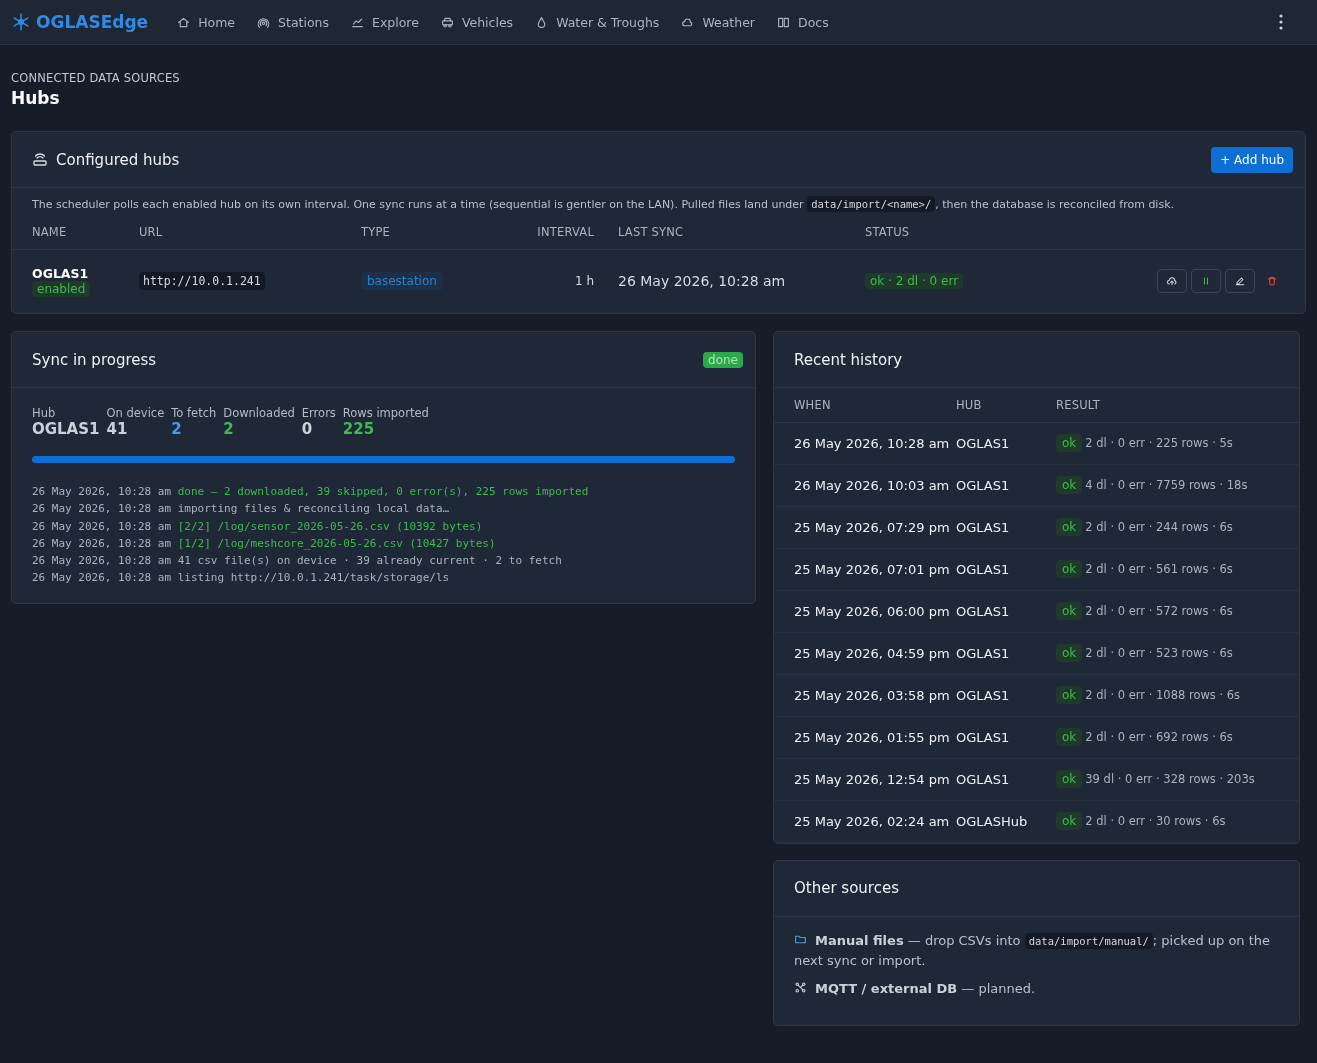 Image resolution: width=1317 pixels, height=1063 pixels. I want to click on source-description: Manual files — drop CSVs into data/import/manual/ ; picked up on the next sync or import., so click(1033, 950).